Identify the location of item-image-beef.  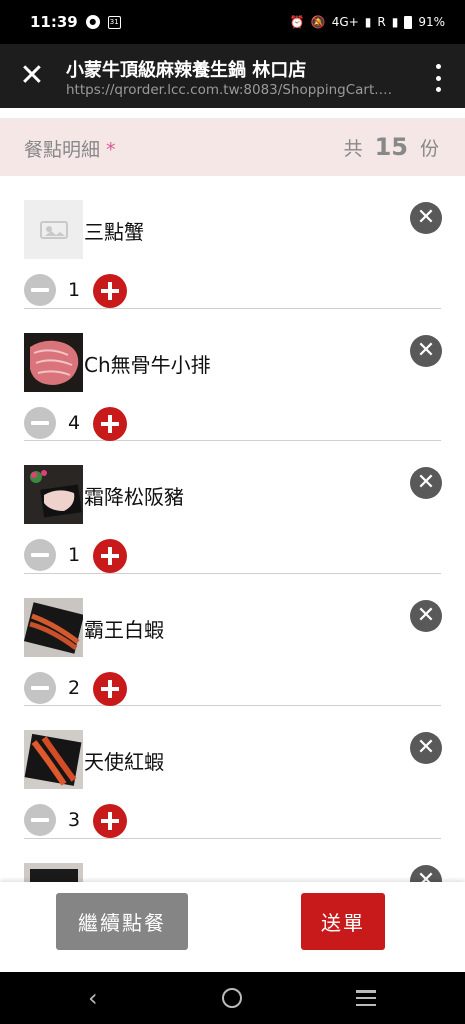
(53, 362).